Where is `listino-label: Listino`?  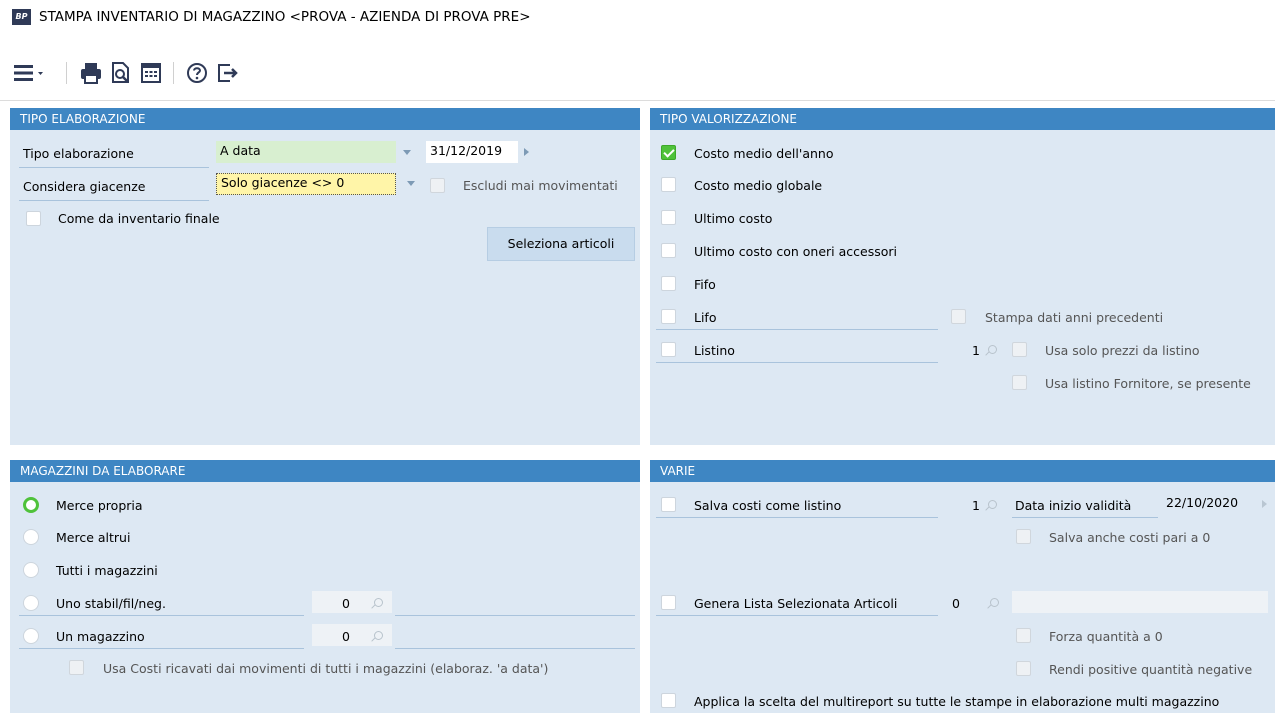
listino-label: Listino is located at coordinates (714, 350).